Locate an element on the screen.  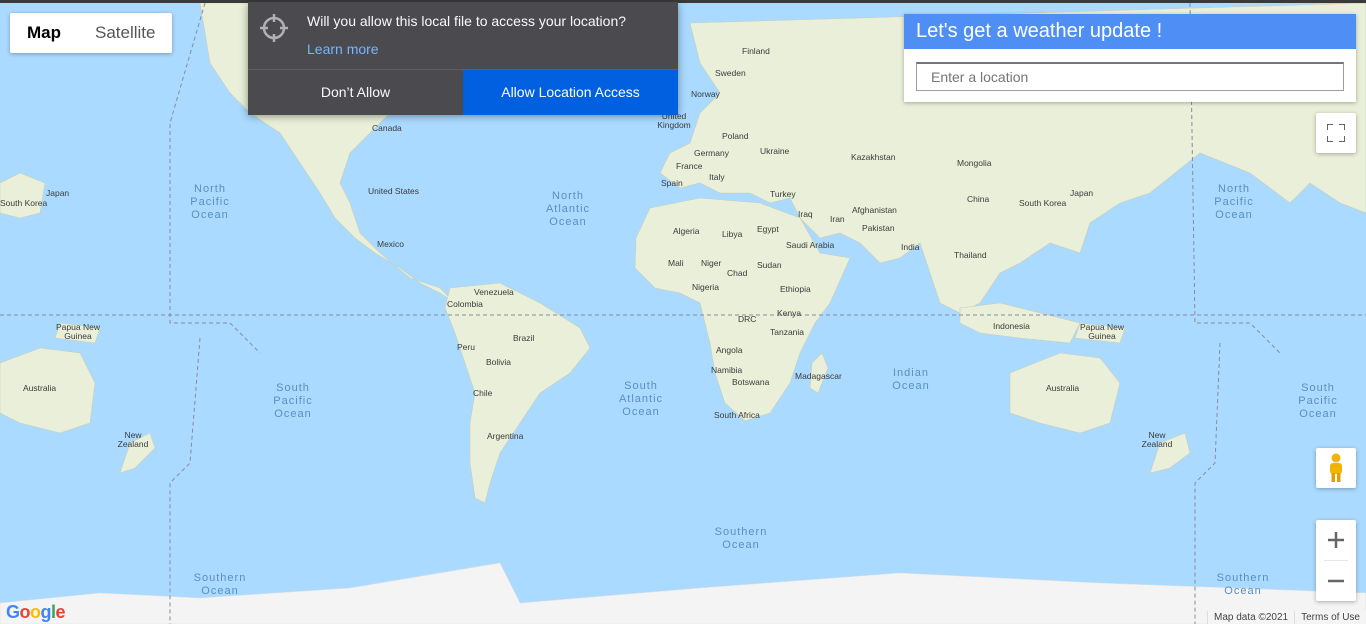
country-label: Sudan is located at coordinates (769, 265).